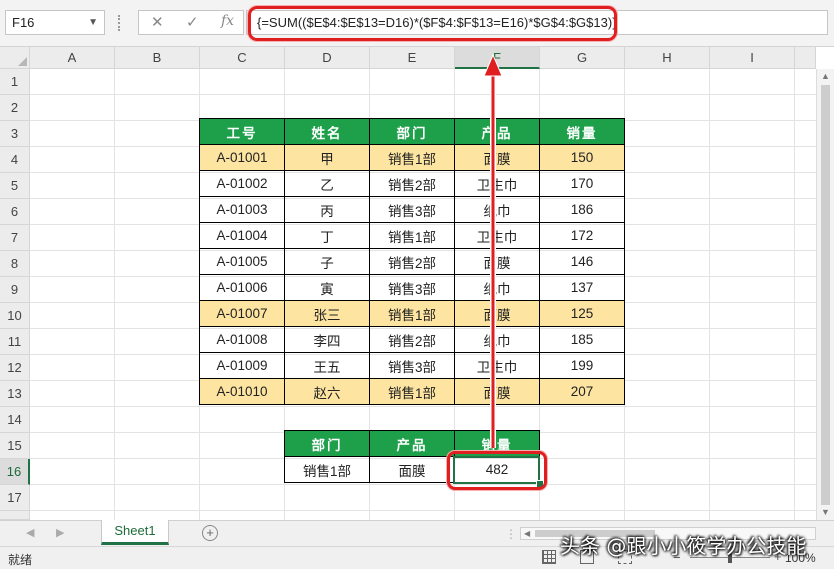  Describe the element at coordinates (15, 420) in the screenshot. I see `row-header: 14` at that location.